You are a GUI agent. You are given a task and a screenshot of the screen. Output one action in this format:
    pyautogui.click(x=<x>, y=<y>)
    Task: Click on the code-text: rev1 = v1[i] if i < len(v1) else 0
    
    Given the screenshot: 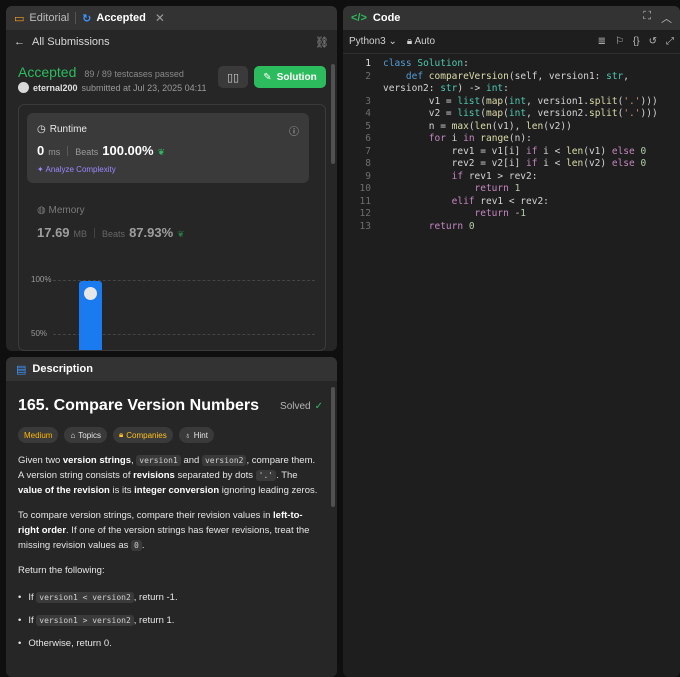 What is the action you would take?
    pyautogui.click(x=515, y=151)
    